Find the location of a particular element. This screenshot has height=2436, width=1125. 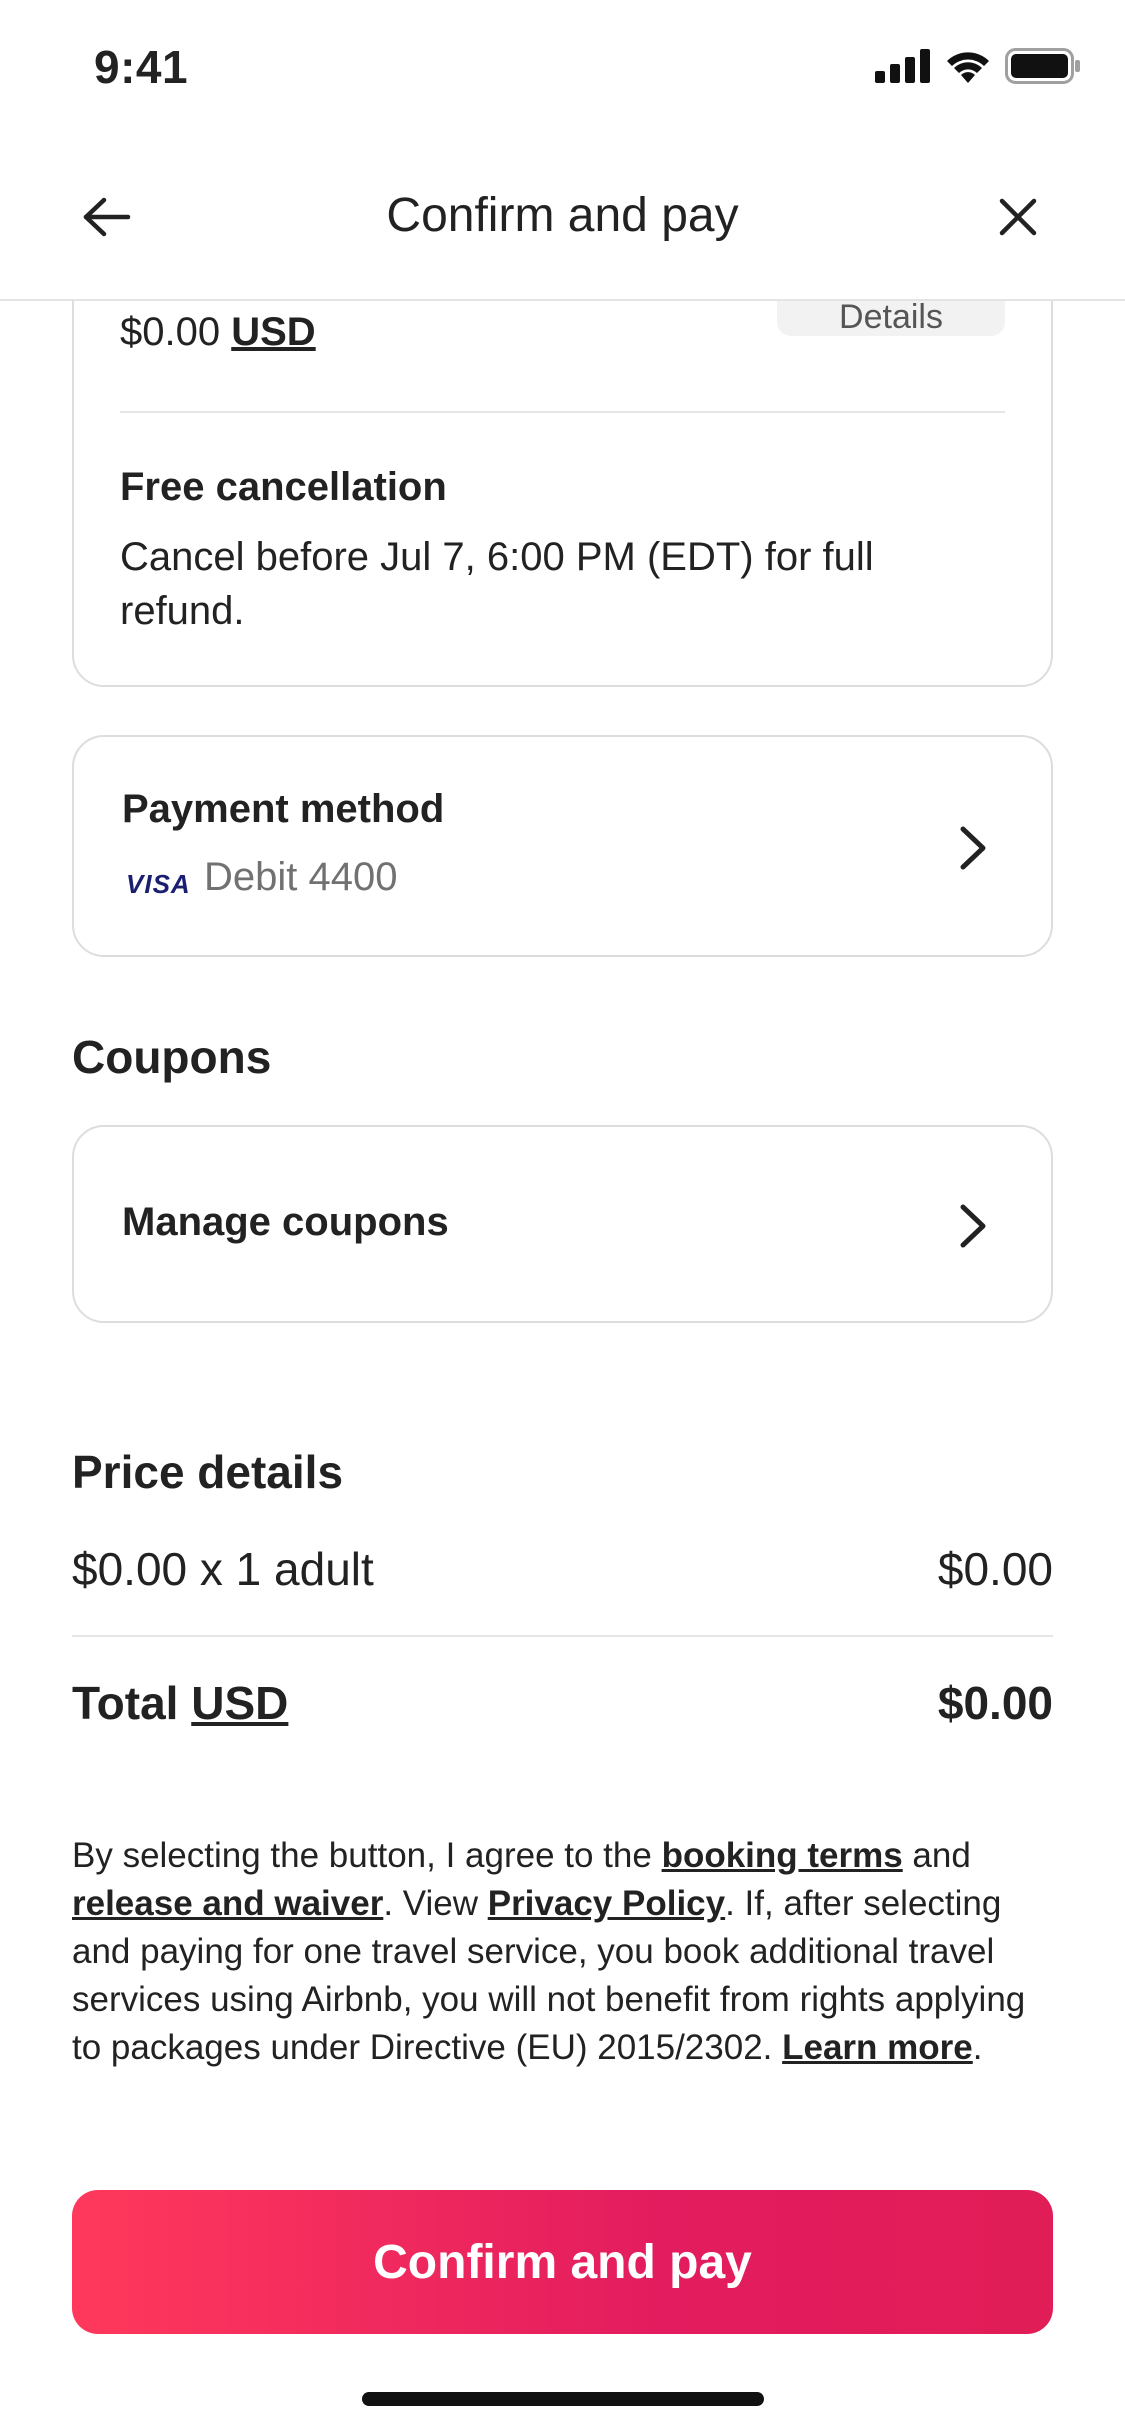

close-icon is located at coordinates (1018, 217).